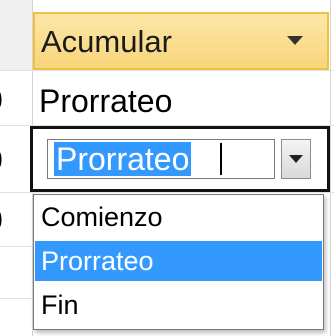 This screenshot has width=334, height=336. Describe the element at coordinates (16, 161) in the screenshot. I see `left-cell-2: 0` at that location.